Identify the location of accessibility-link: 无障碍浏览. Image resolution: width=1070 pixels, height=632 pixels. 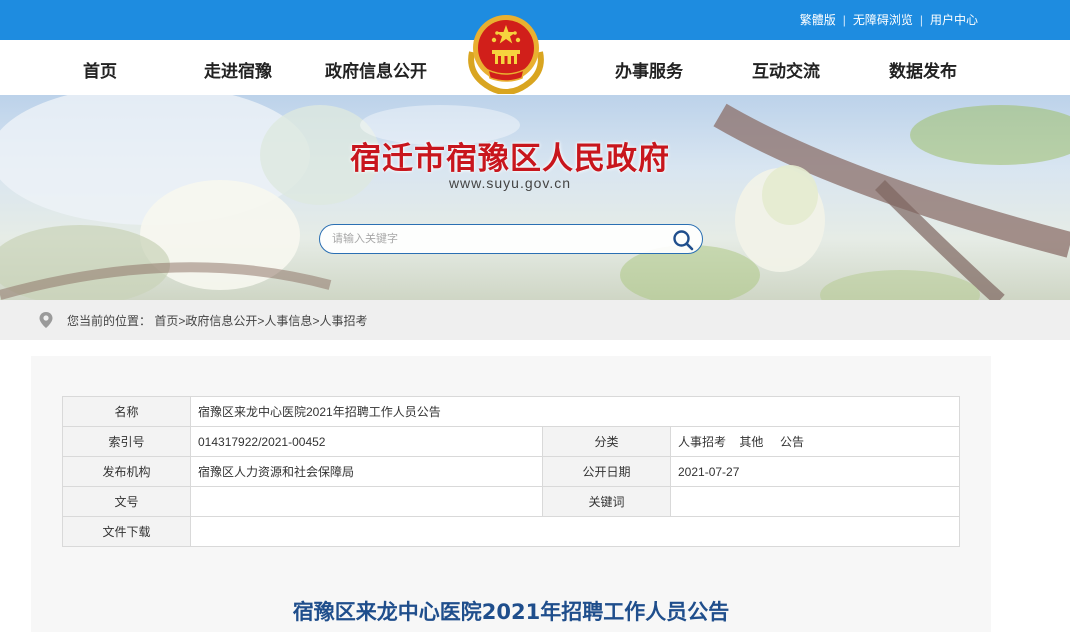
(883, 19).